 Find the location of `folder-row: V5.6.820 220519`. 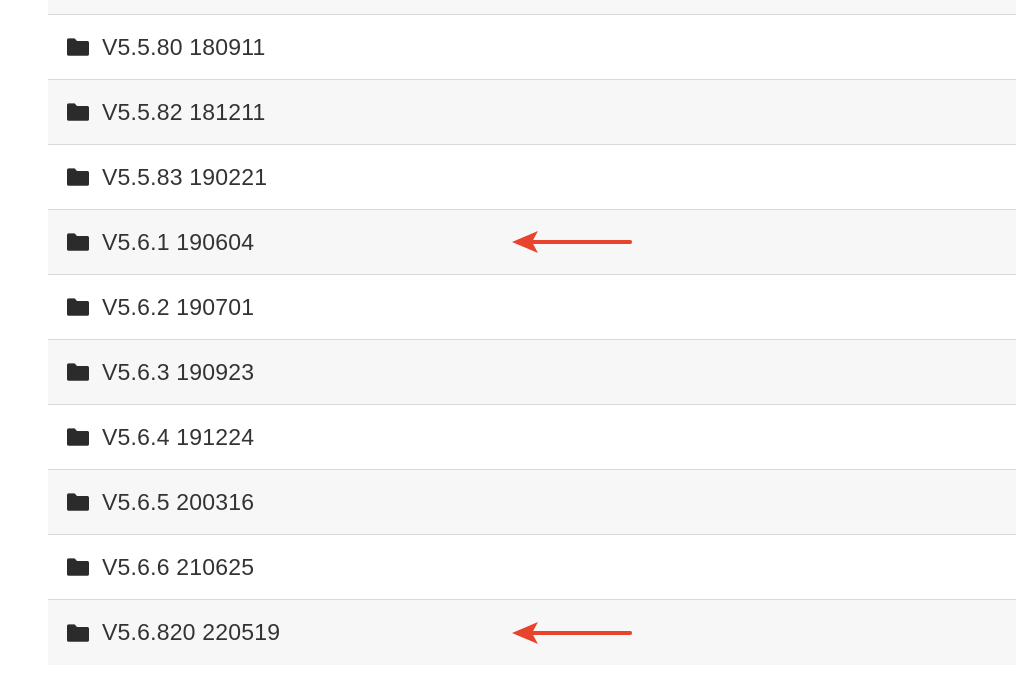

folder-row: V5.6.820 220519 is located at coordinates (532, 632).